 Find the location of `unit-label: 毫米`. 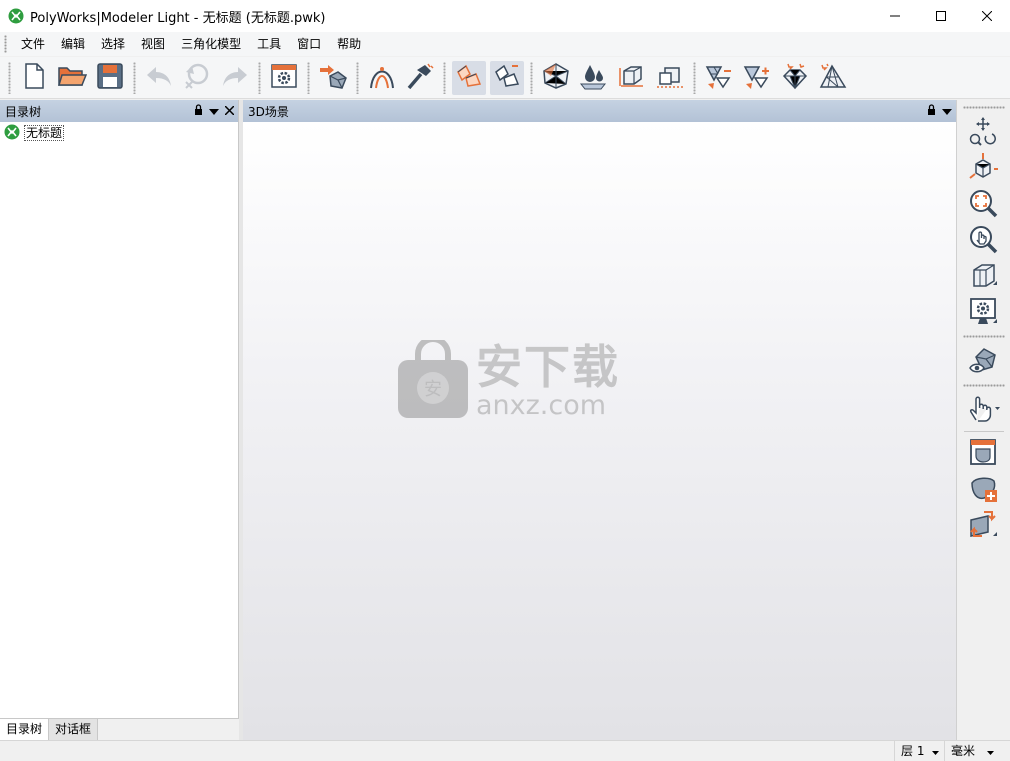

unit-label: 毫米 is located at coordinates (963, 751).